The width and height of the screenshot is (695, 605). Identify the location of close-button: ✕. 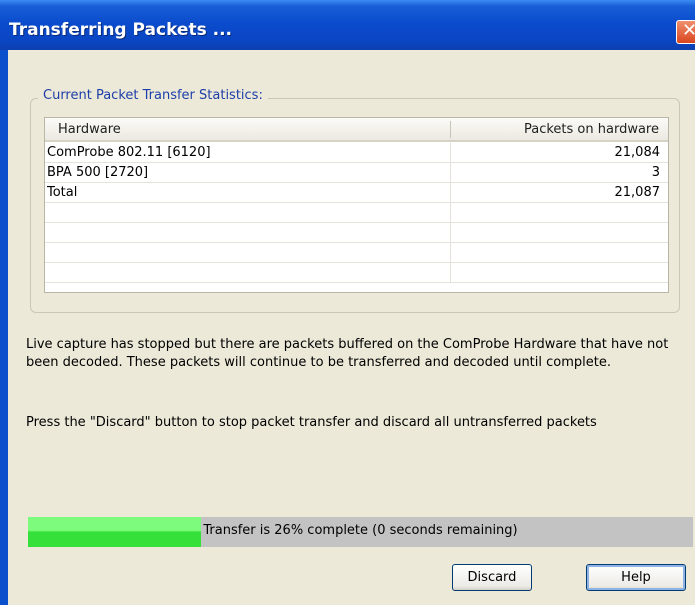
(685, 32).